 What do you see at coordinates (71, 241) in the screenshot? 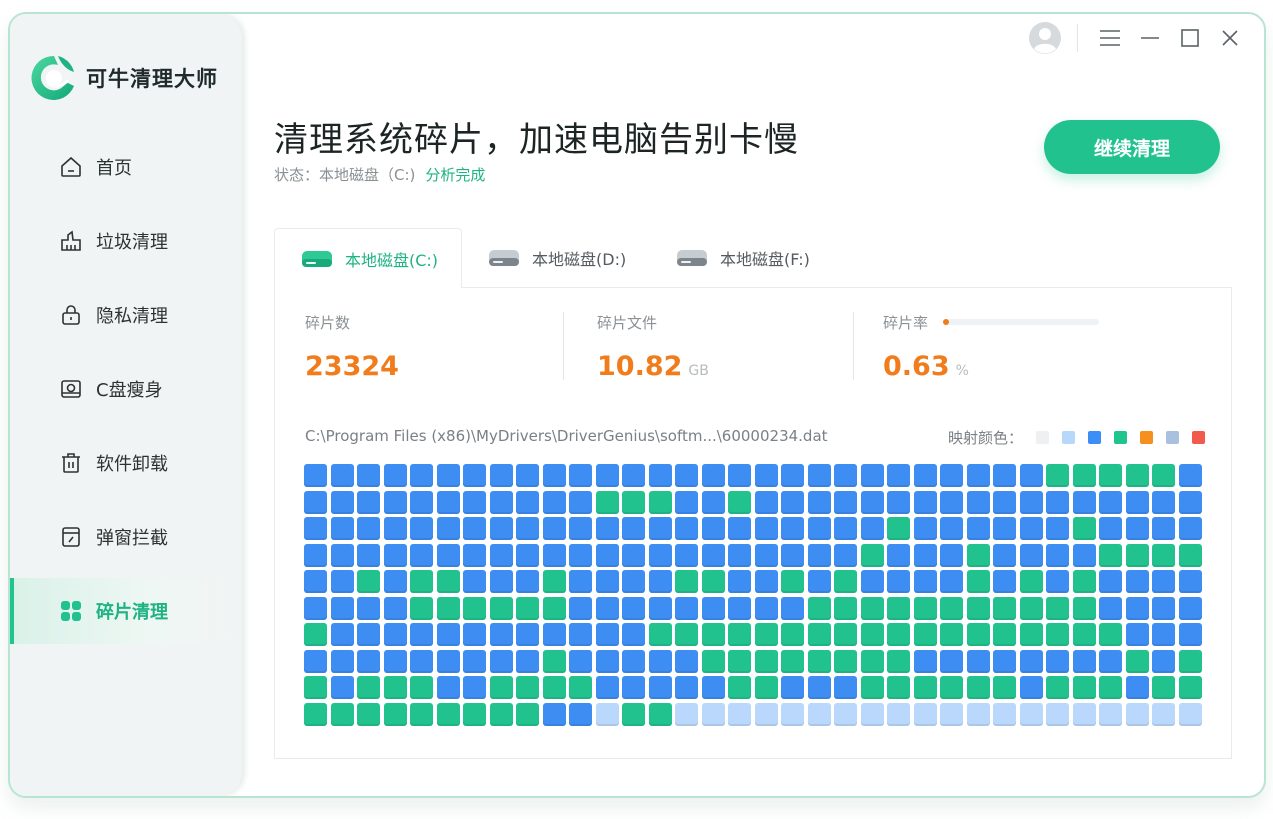
I see `trash-bin-icon` at bounding box center [71, 241].